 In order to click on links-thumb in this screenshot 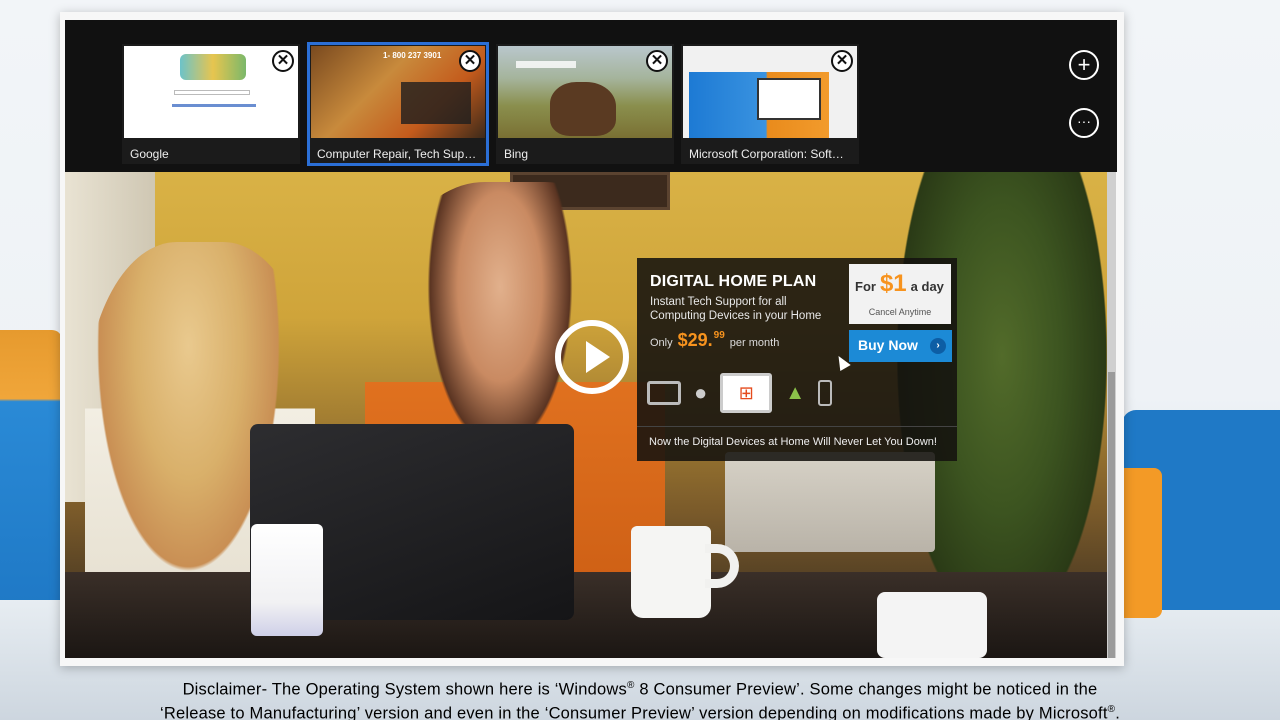, I will do `click(214, 105)`.